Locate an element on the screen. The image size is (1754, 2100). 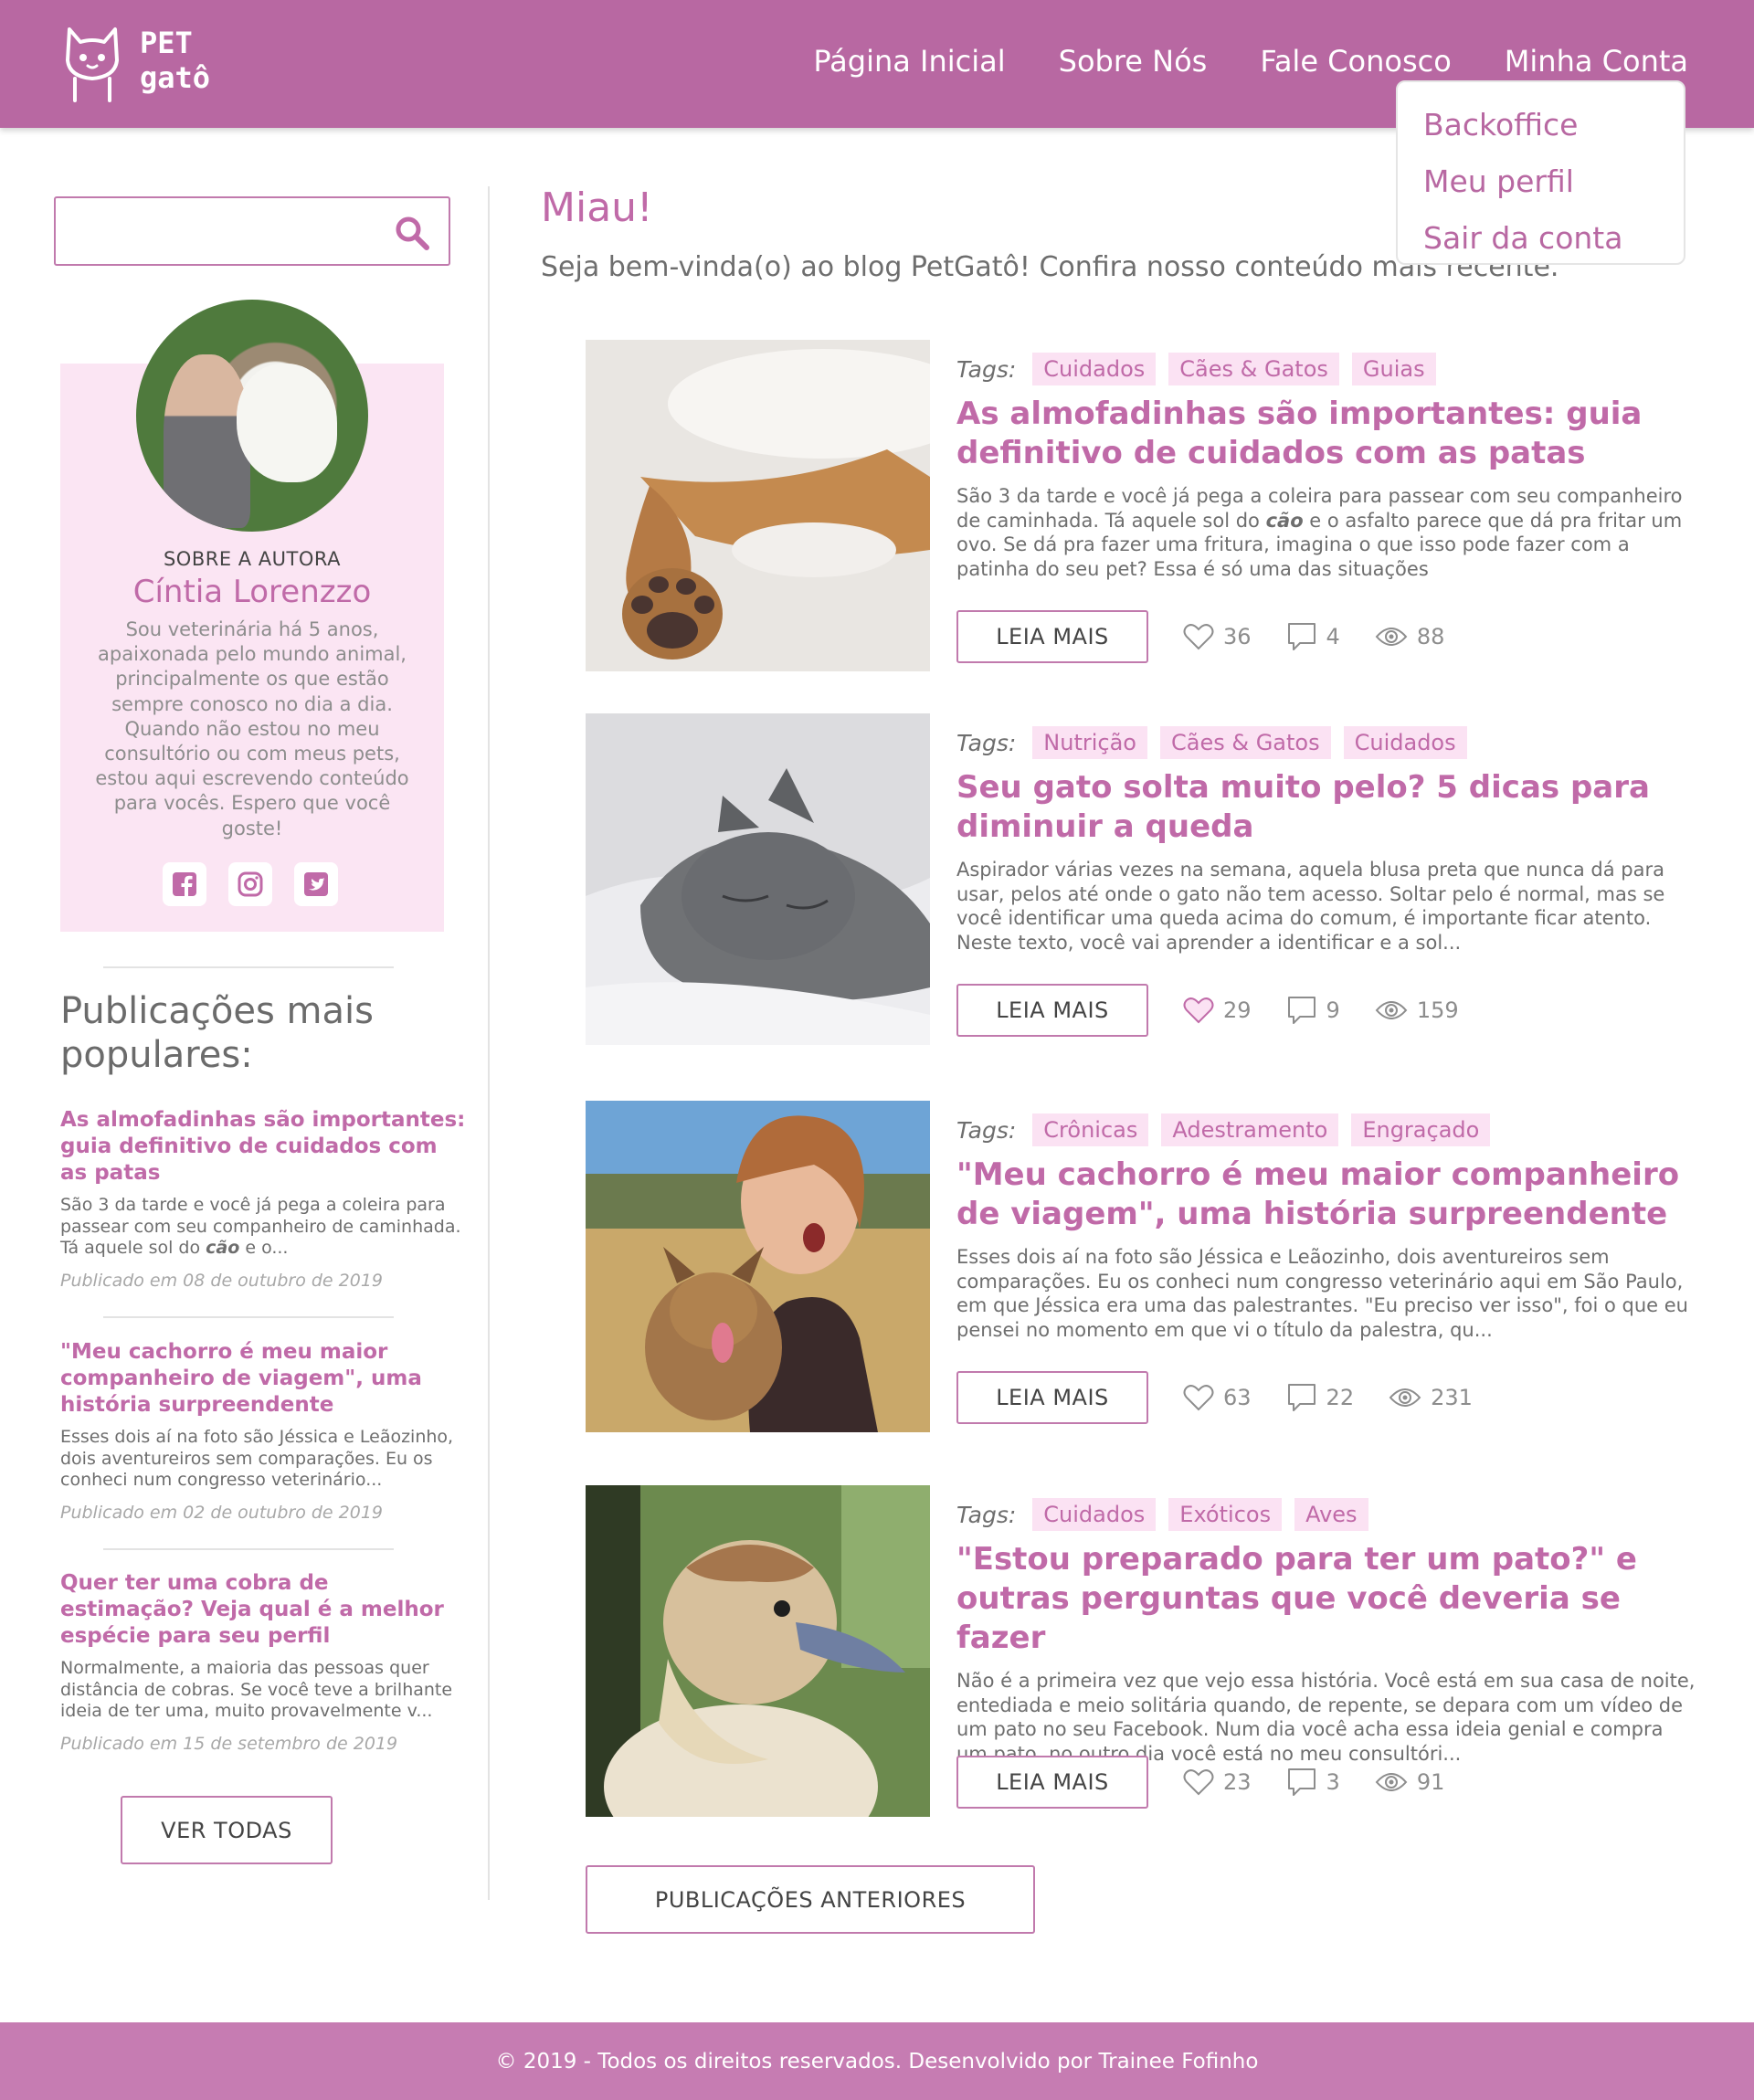
tag: Adestramento is located at coordinates (1250, 1130).